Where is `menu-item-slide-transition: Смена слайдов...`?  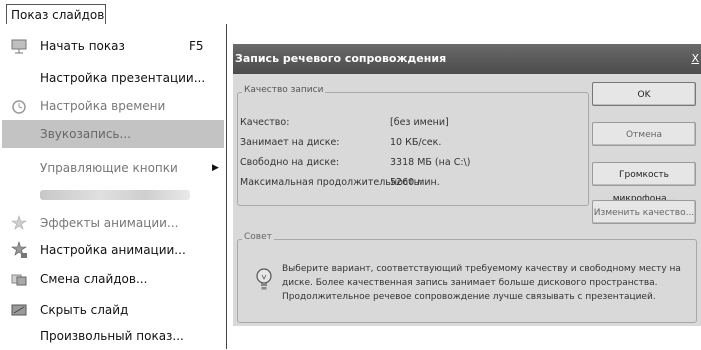 menu-item-slide-transition: Смена слайдов... is located at coordinates (113, 279).